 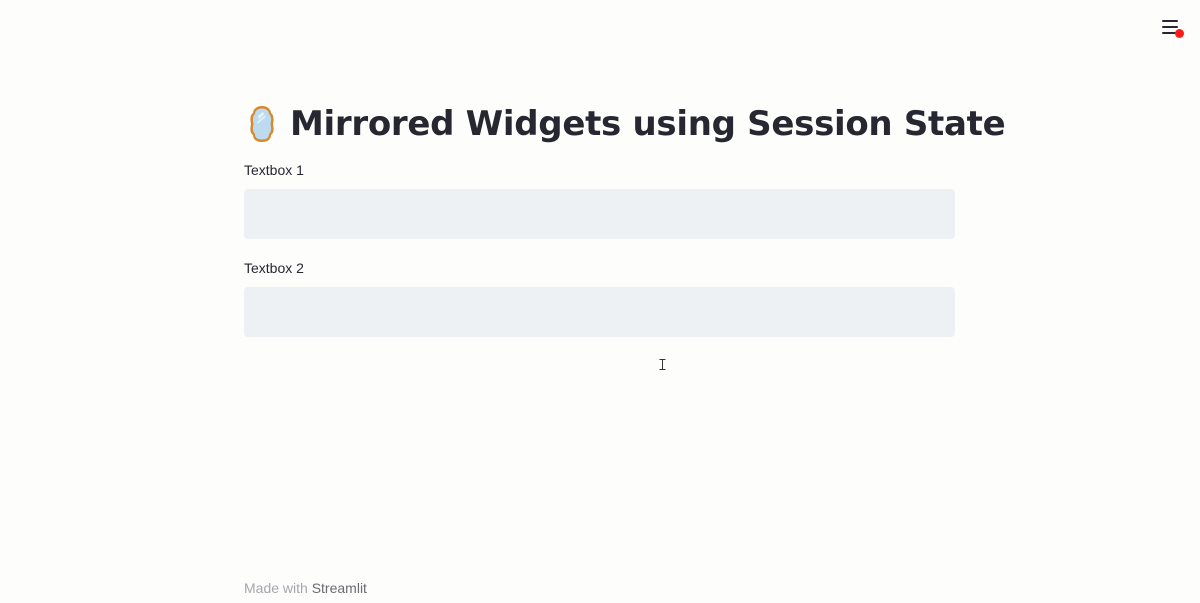 What do you see at coordinates (274, 268) in the screenshot?
I see `textbox-2-label: Textbox 2` at bounding box center [274, 268].